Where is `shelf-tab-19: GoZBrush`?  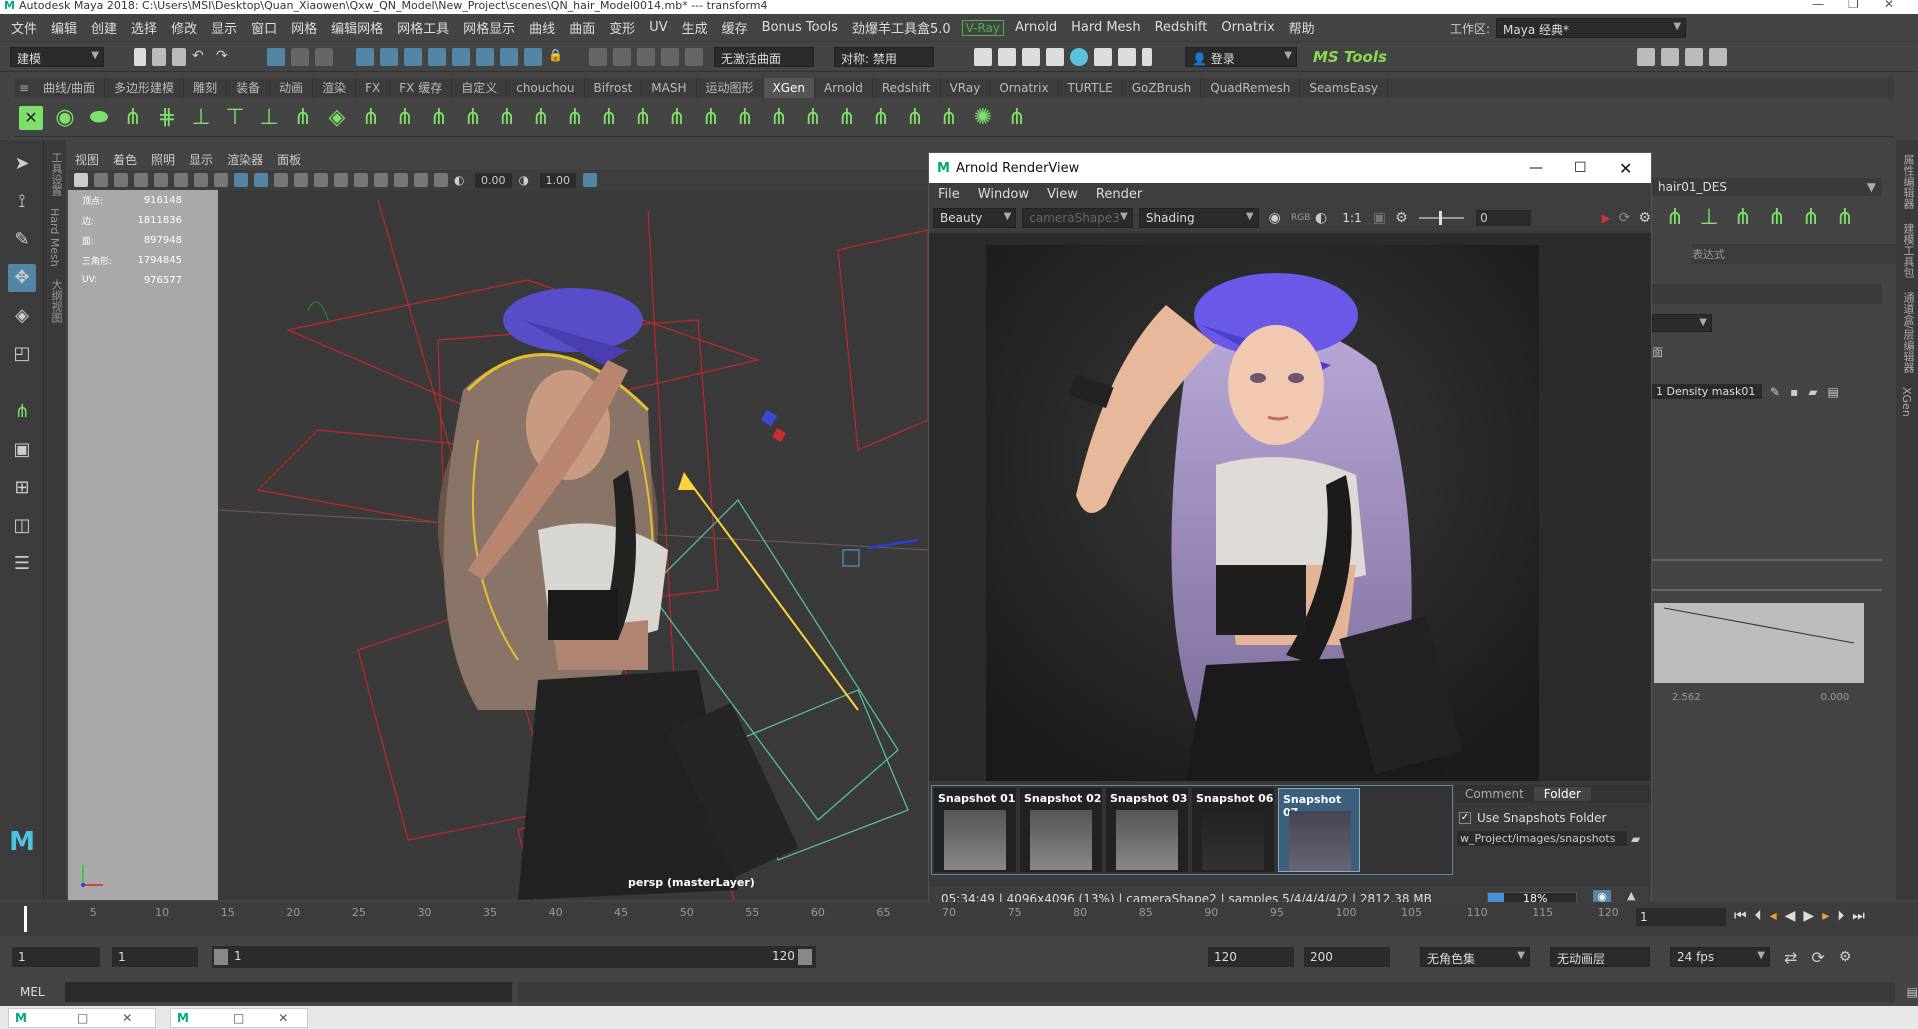
shelf-tab-19: GoZBrush is located at coordinates (1162, 88).